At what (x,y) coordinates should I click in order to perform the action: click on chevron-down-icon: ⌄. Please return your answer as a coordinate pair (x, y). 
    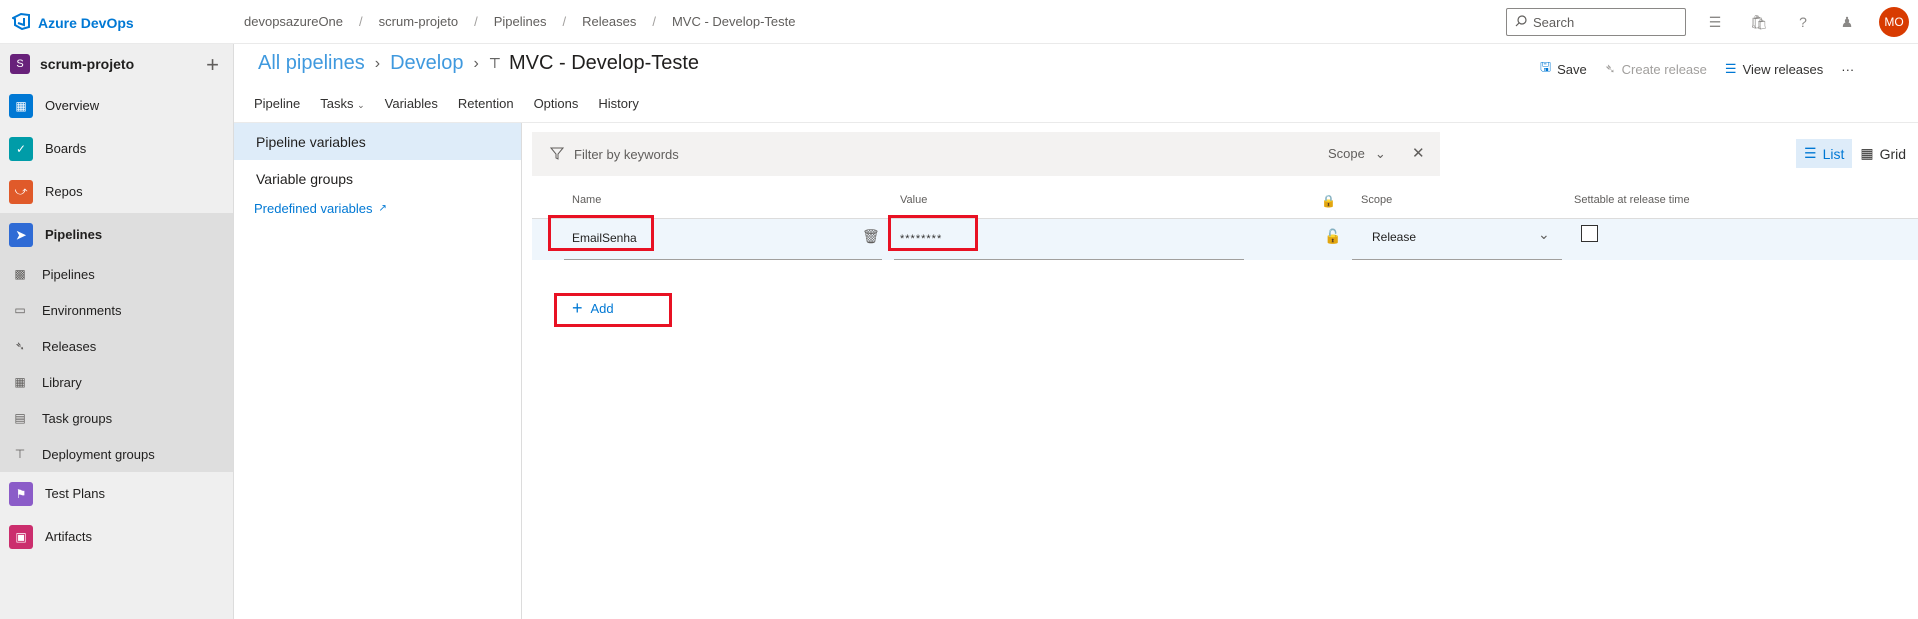
    Looking at the image, I should click on (1544, 234).